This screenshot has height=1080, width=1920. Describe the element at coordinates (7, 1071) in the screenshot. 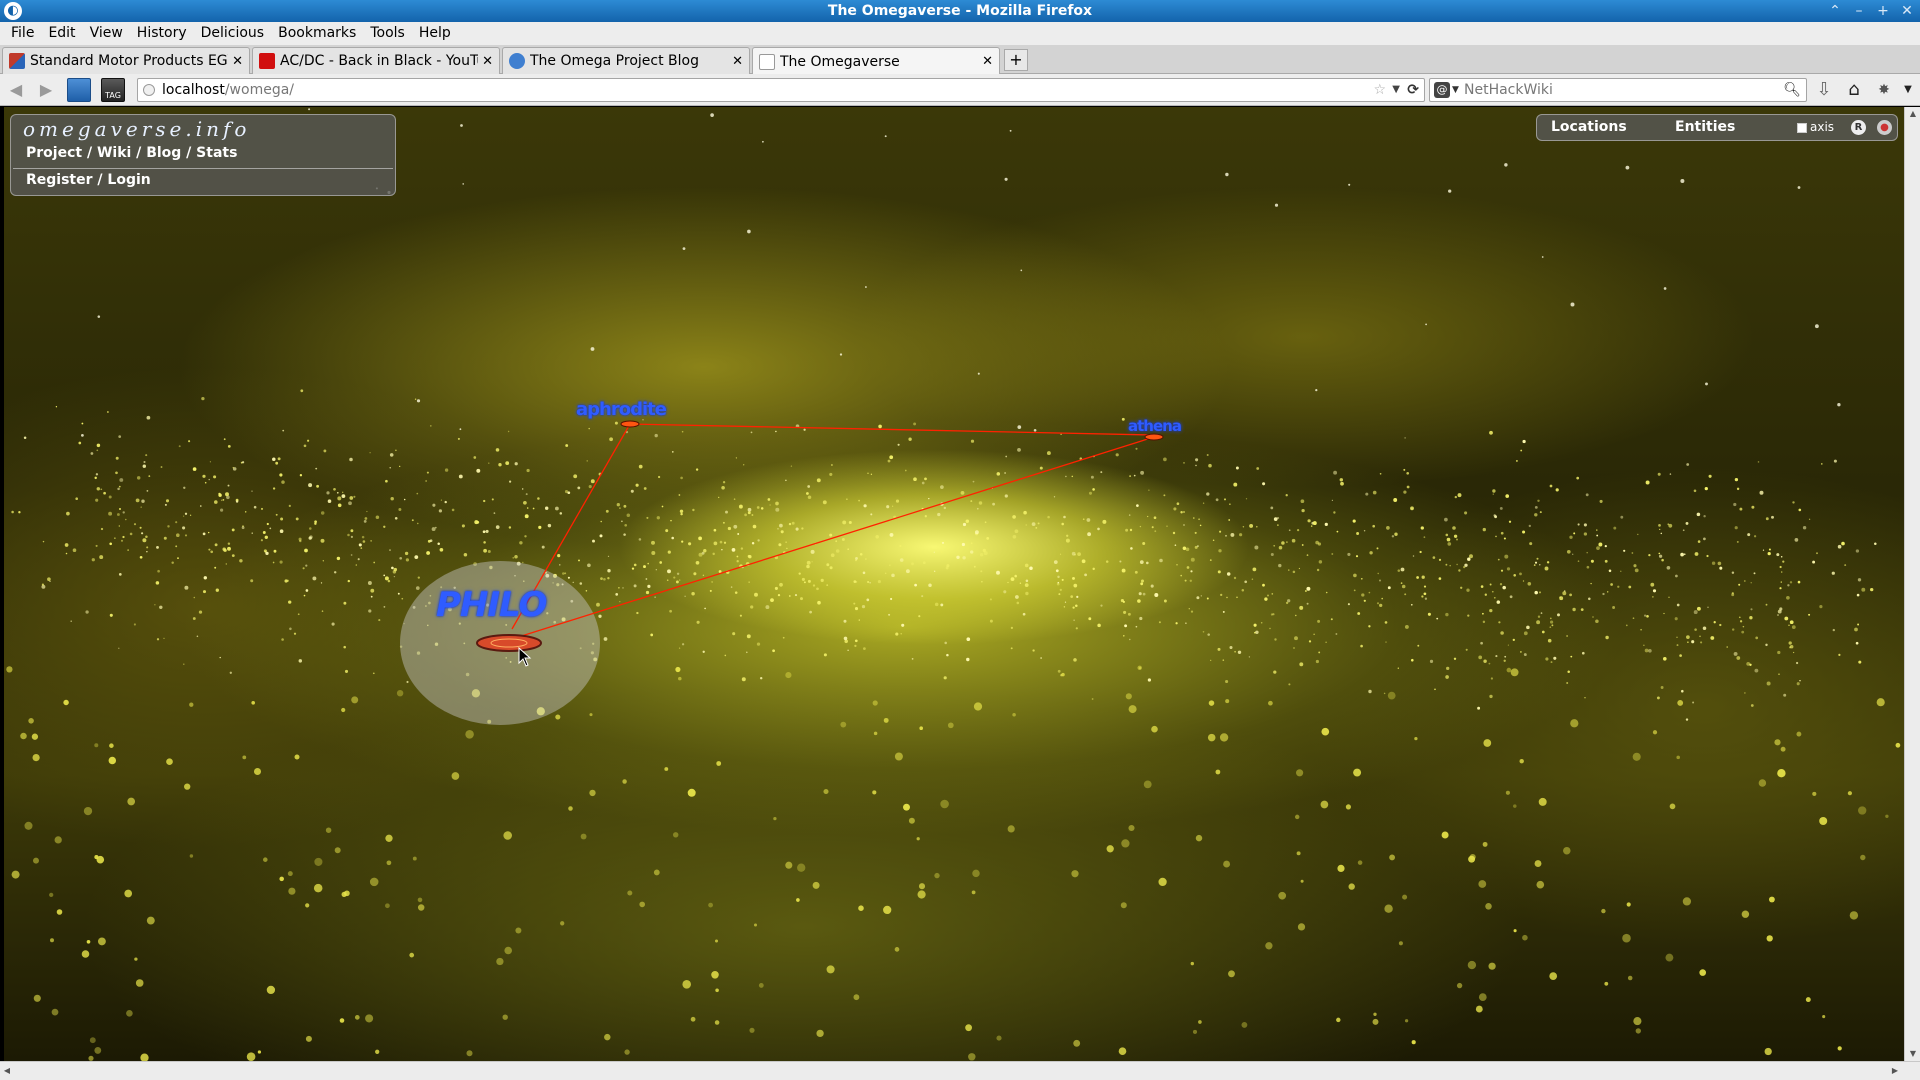

I see `scroll-left-arrow-icon: ◀` at that location.